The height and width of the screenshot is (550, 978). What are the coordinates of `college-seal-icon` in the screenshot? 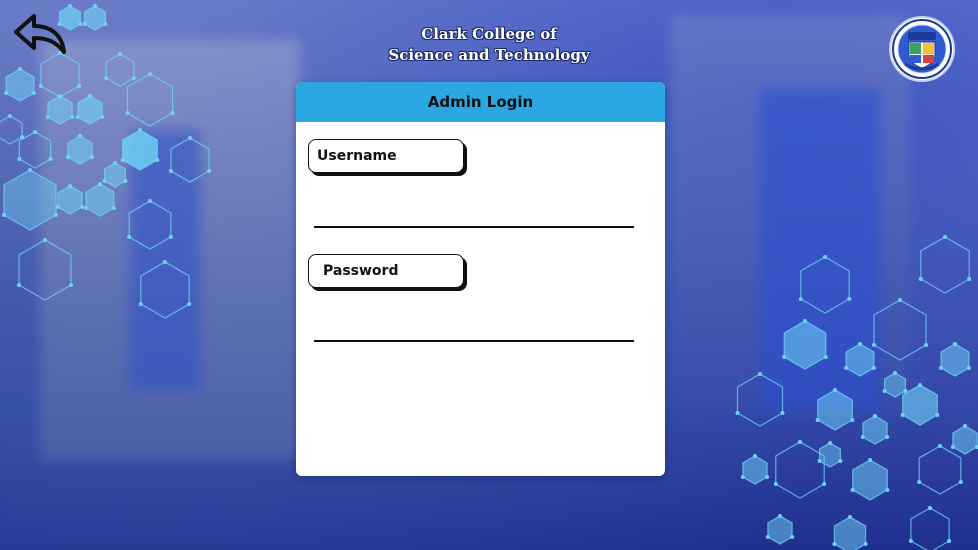 It's located at (922, 49).